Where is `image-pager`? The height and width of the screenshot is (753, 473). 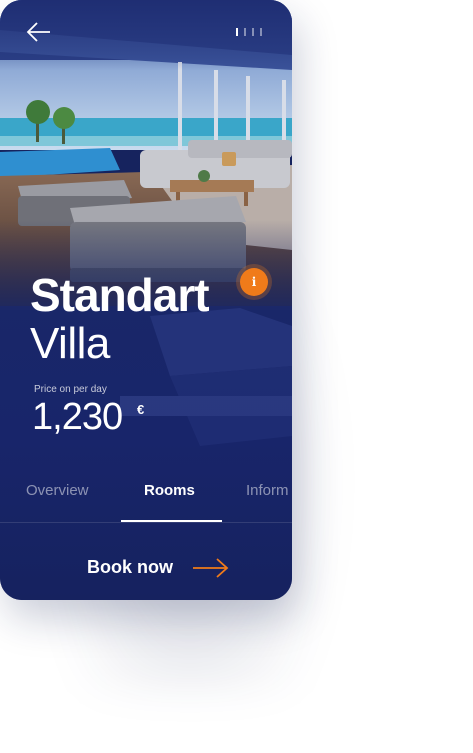 image-pager is located at coordinates (249, 32).